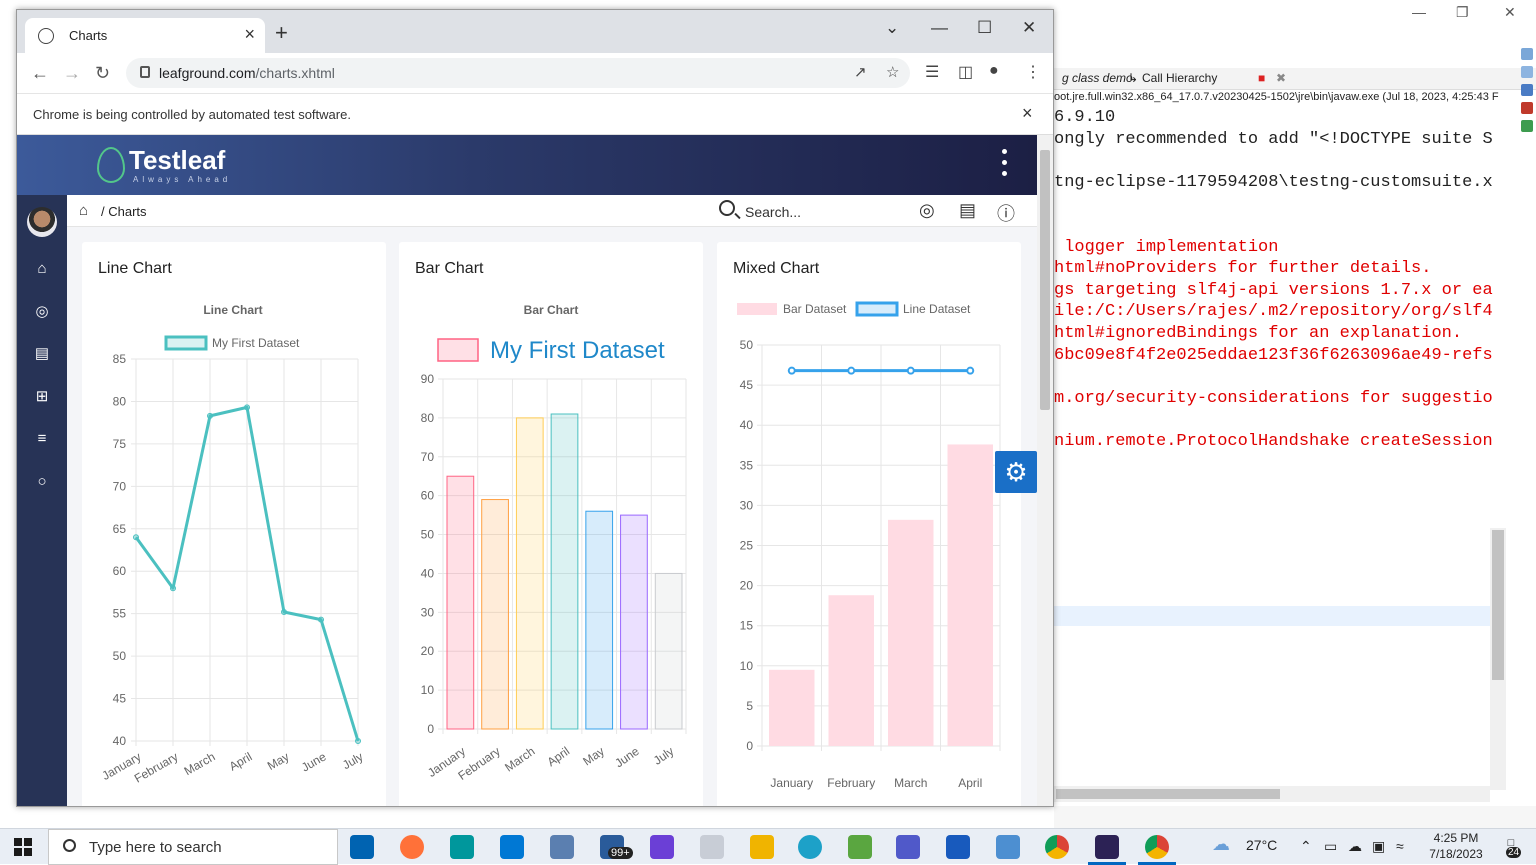 Image resolution: width=1536 pixels, height=865 pixels. I want to click on clock: 4:25 PM 7/18/2023, so click(1456, 846).